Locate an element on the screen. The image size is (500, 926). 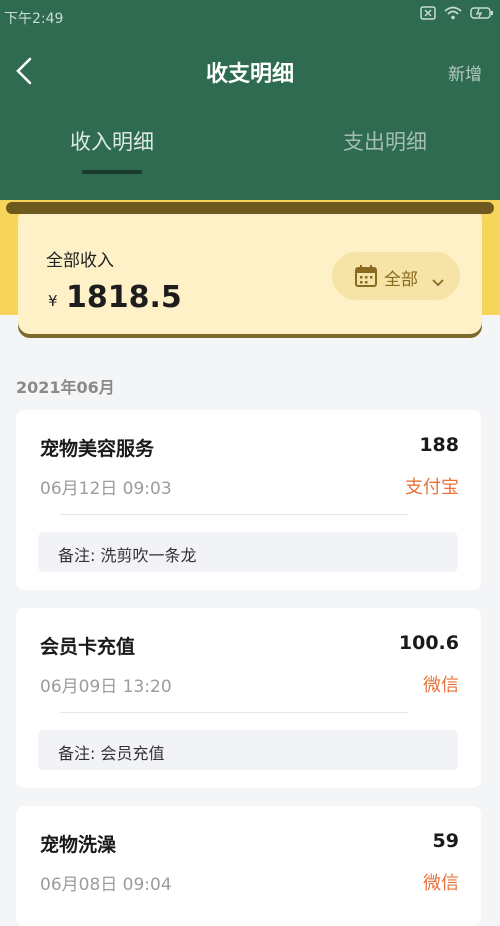
currency-symbol: ¥ is located at coordinates (53, 301).